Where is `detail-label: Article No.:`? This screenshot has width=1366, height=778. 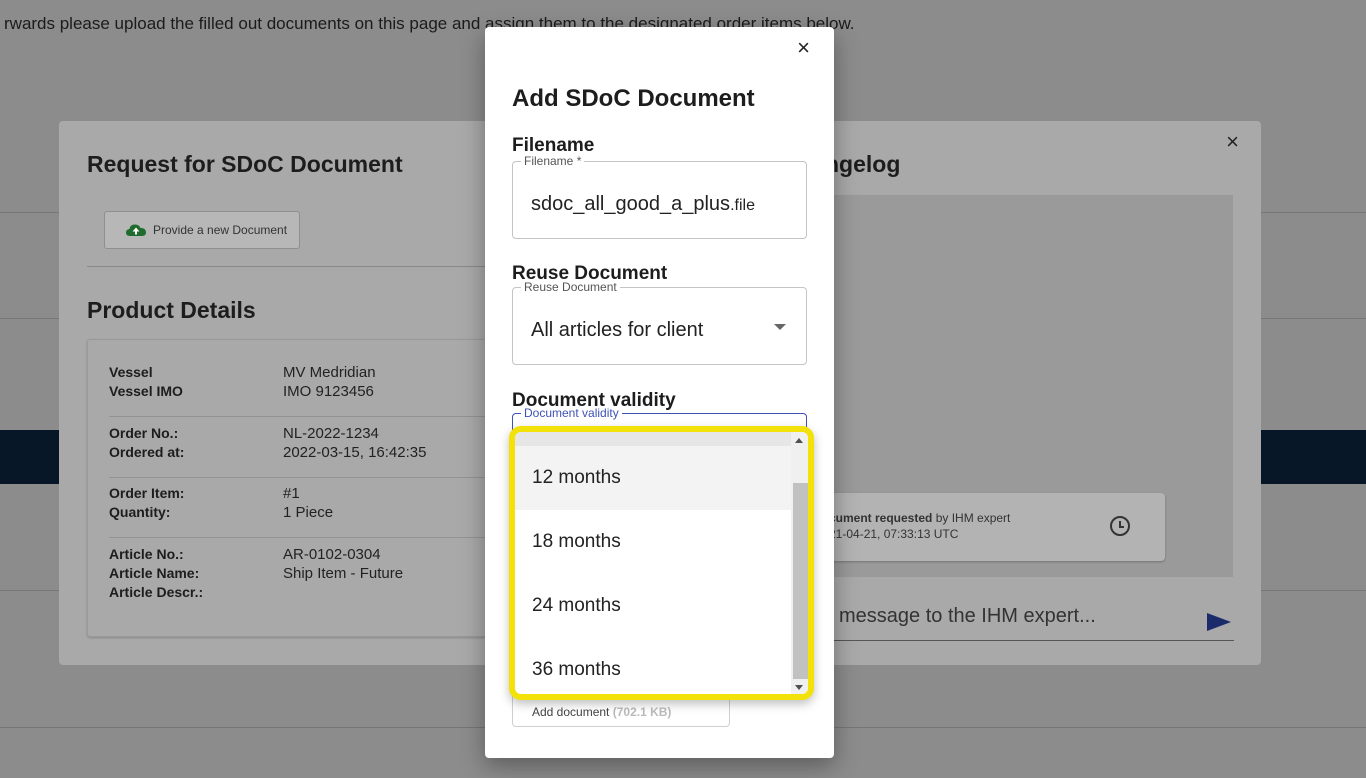
detail-label: Article No.: is located at coordinates (146, 554).